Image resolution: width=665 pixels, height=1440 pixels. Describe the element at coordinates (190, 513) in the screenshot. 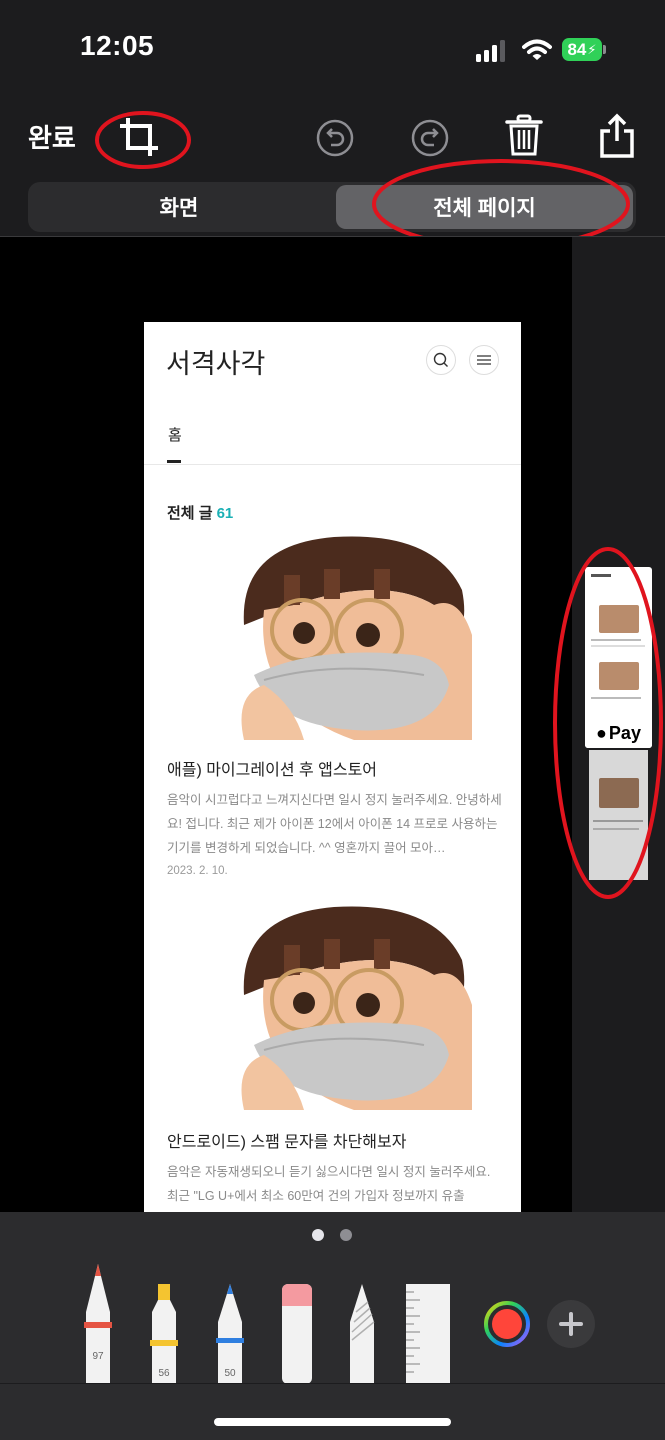

I see `all-posts-label: 전체 글` at that location.